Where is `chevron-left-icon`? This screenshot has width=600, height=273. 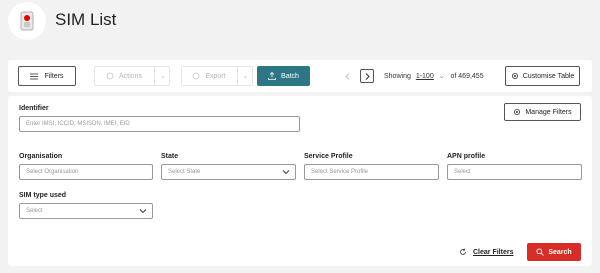 chevron-left-icon is located at coordinates (346, 76).